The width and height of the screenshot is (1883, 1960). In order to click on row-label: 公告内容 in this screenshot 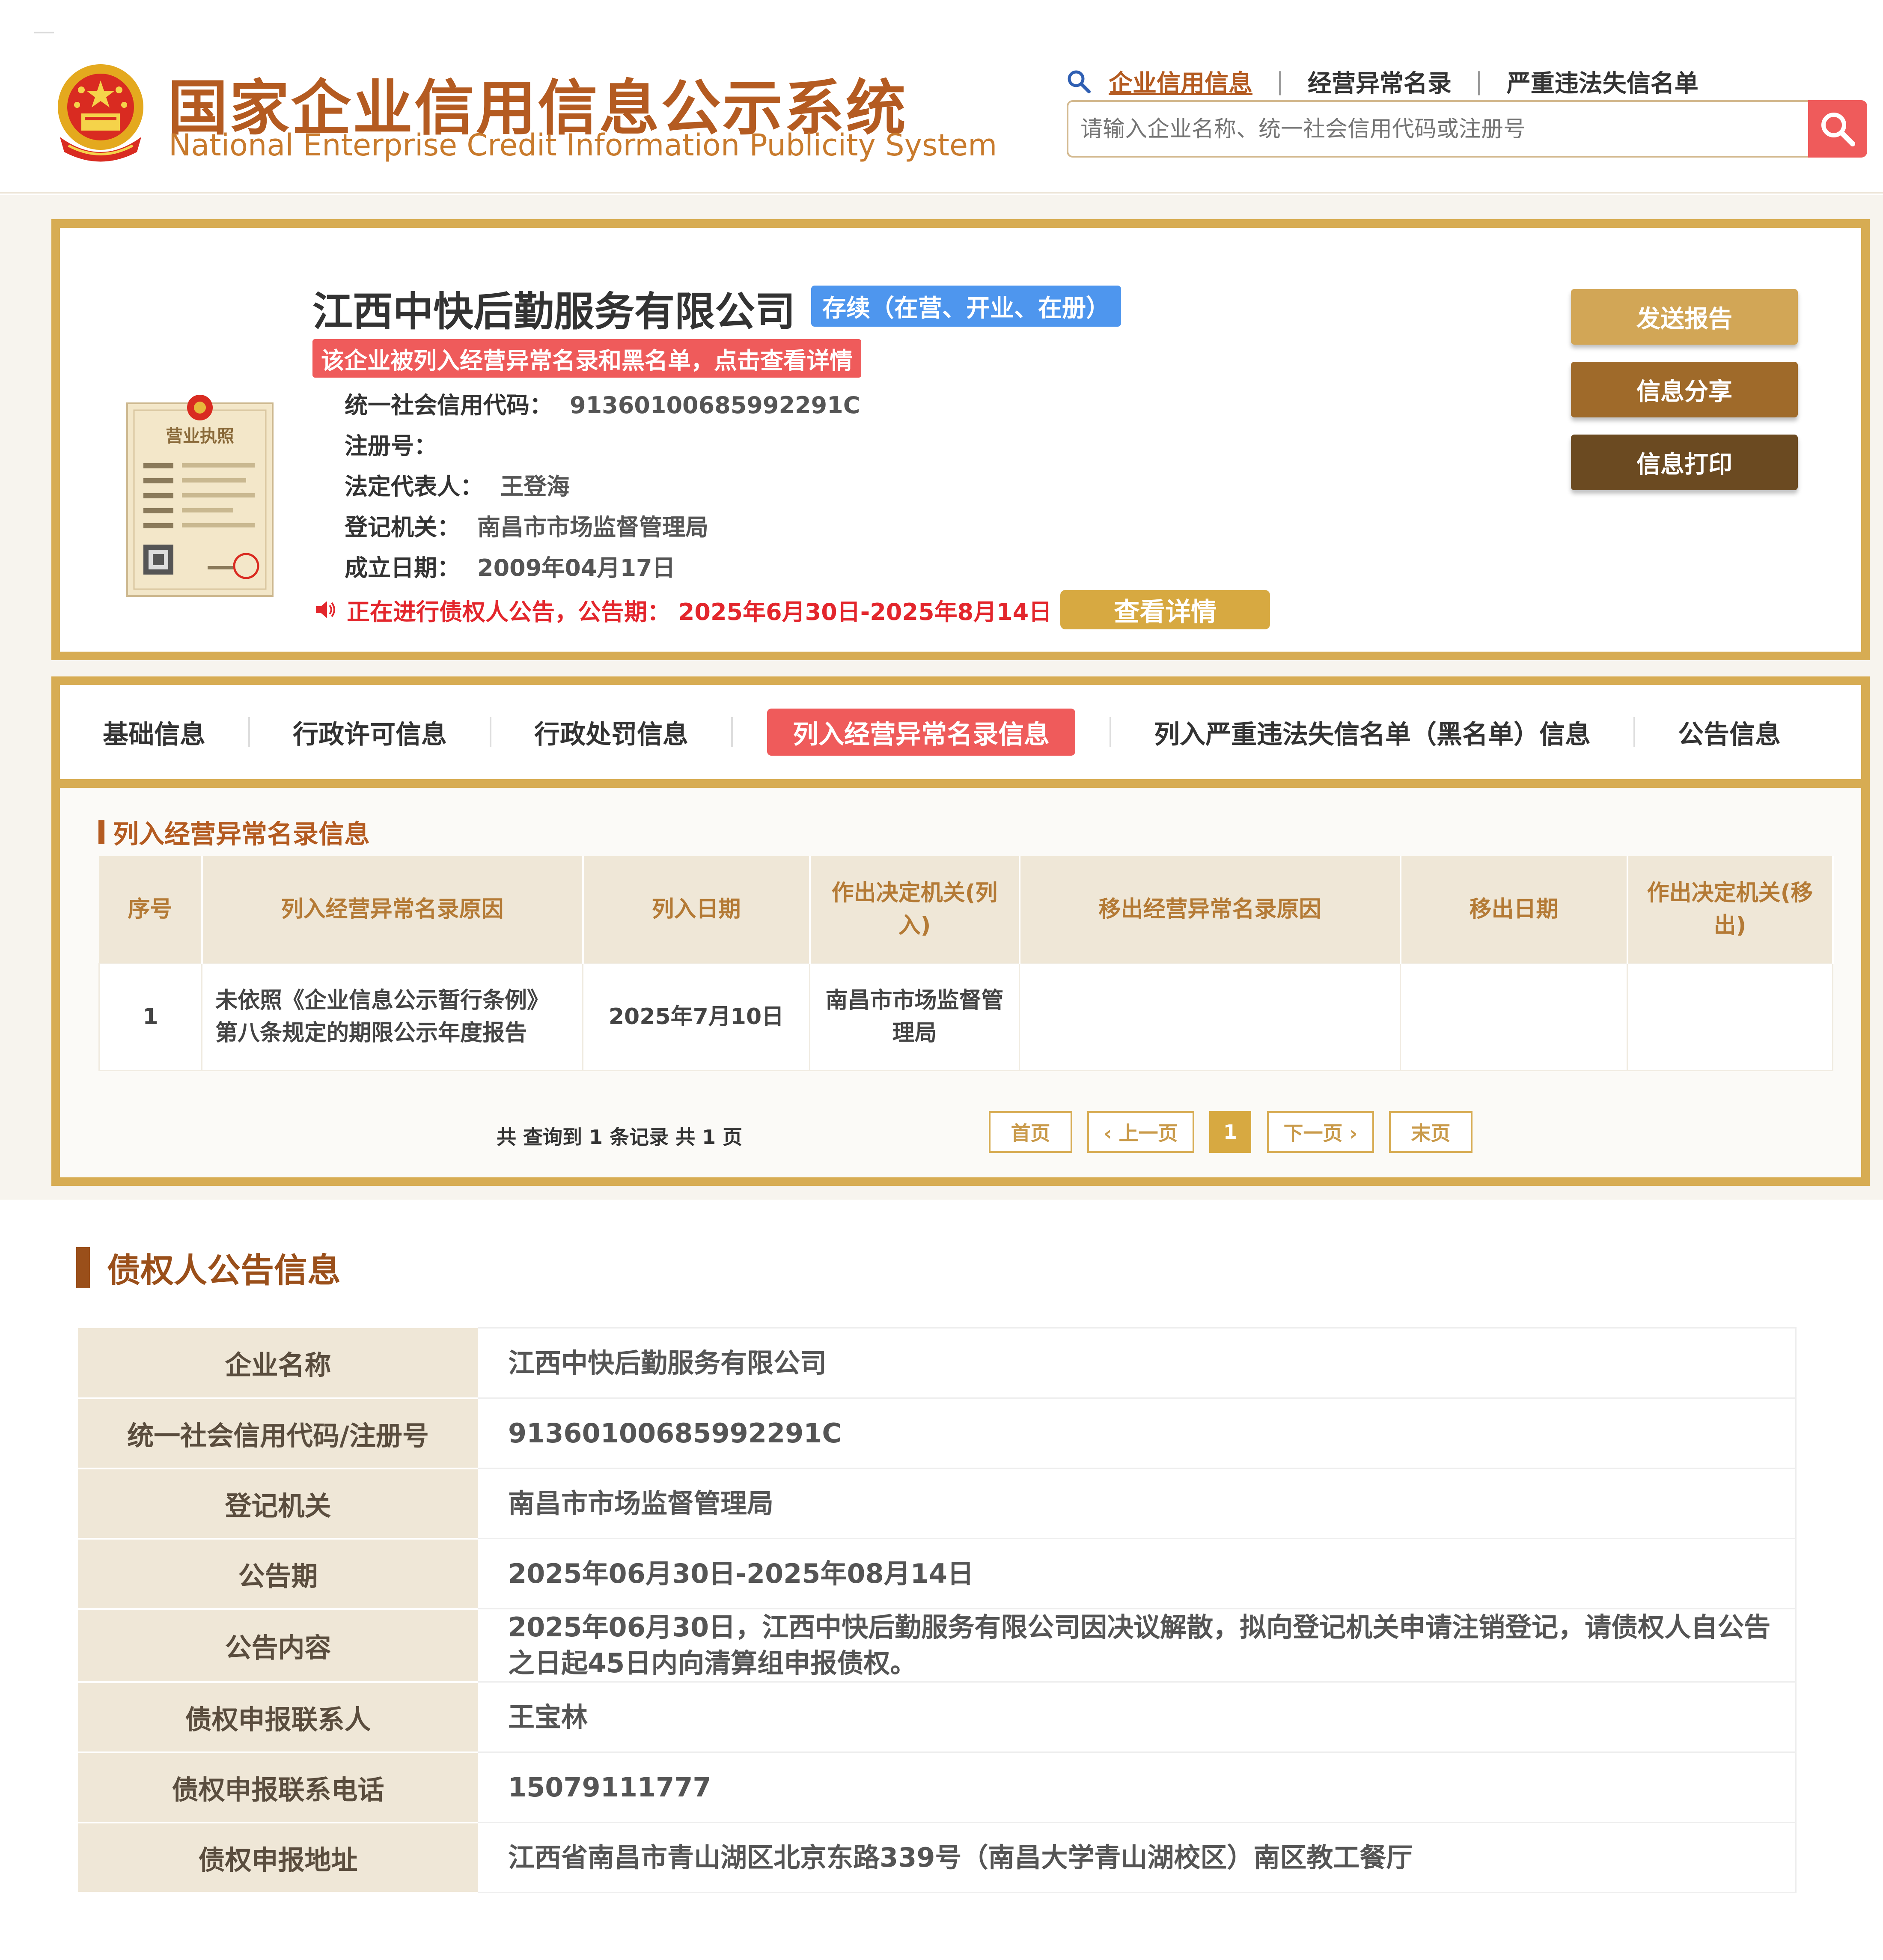, I will do `click(278, 1646)`.